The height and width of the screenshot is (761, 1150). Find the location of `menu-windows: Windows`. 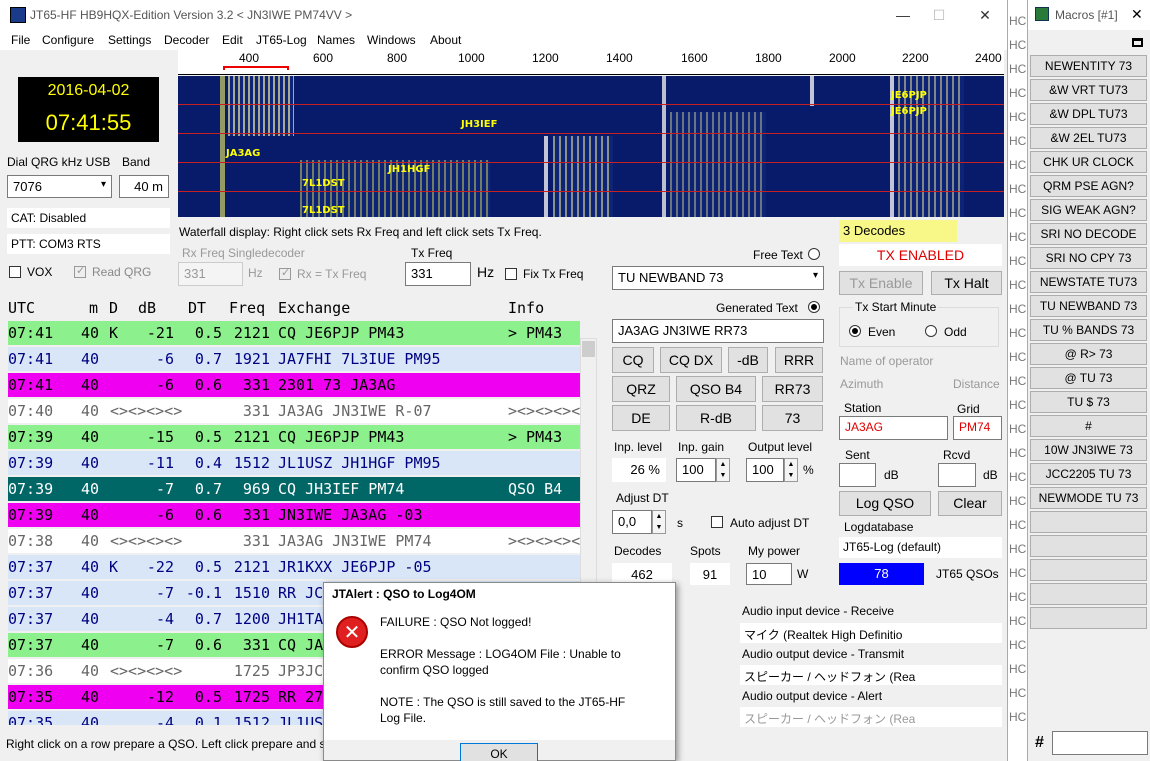

menu-windows: Windows is located at coordinates (391, 40).